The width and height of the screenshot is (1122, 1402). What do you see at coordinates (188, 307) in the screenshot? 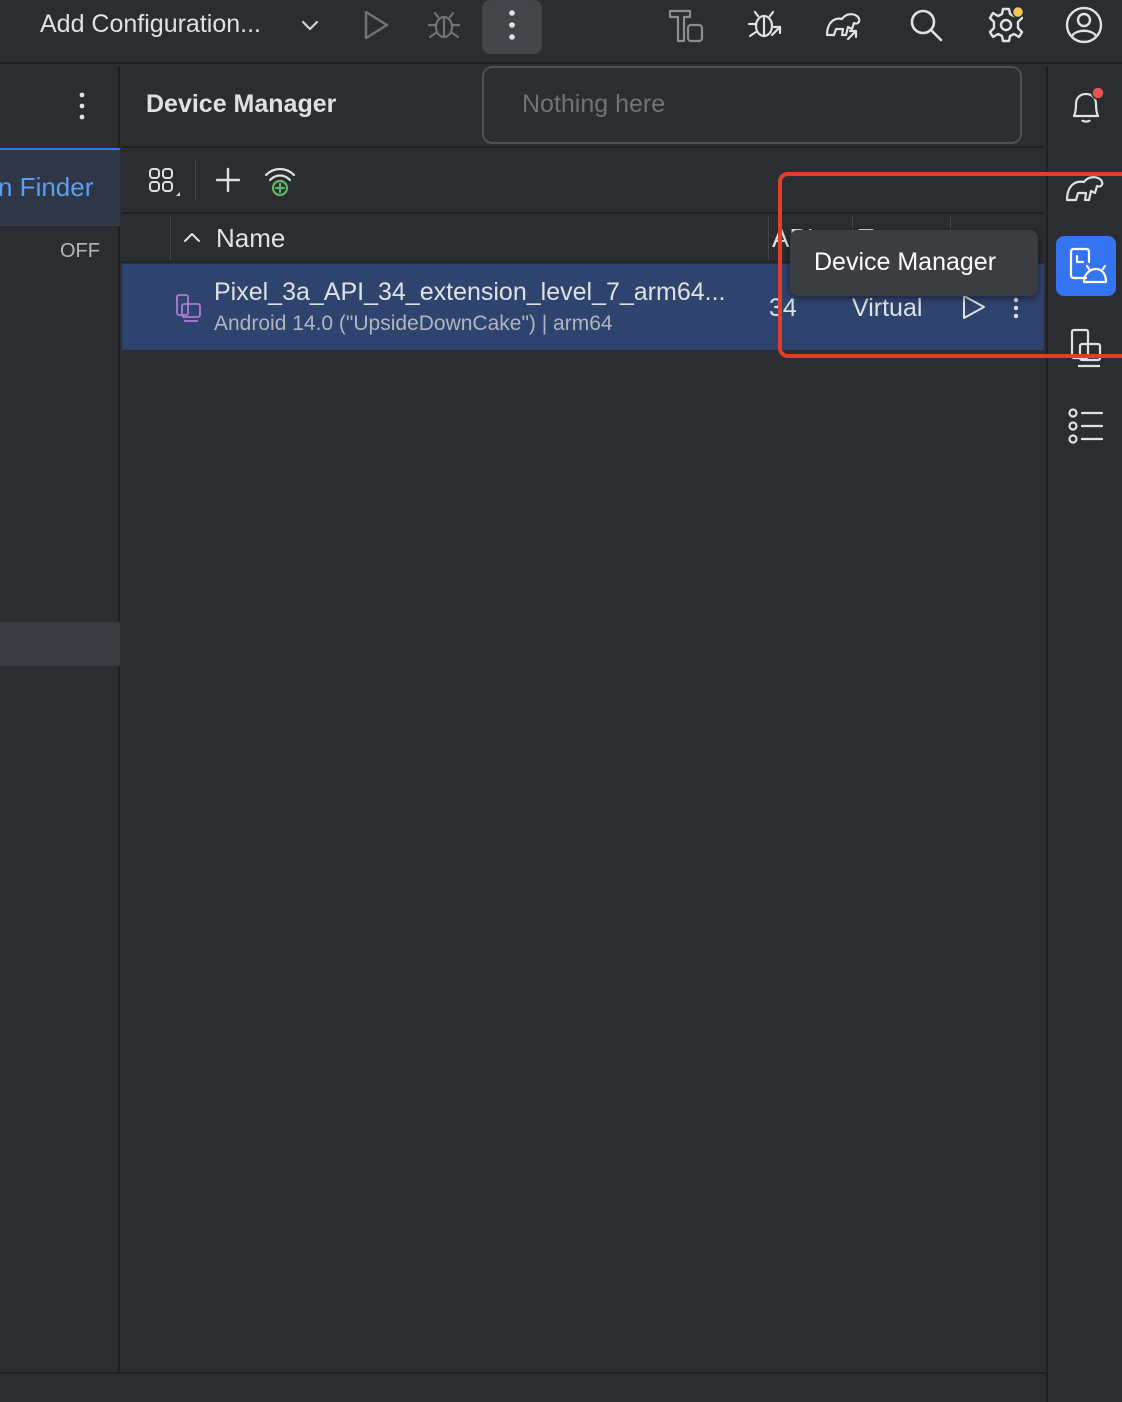
I see `virtual-device-icon` at bounding box center [188, 307].